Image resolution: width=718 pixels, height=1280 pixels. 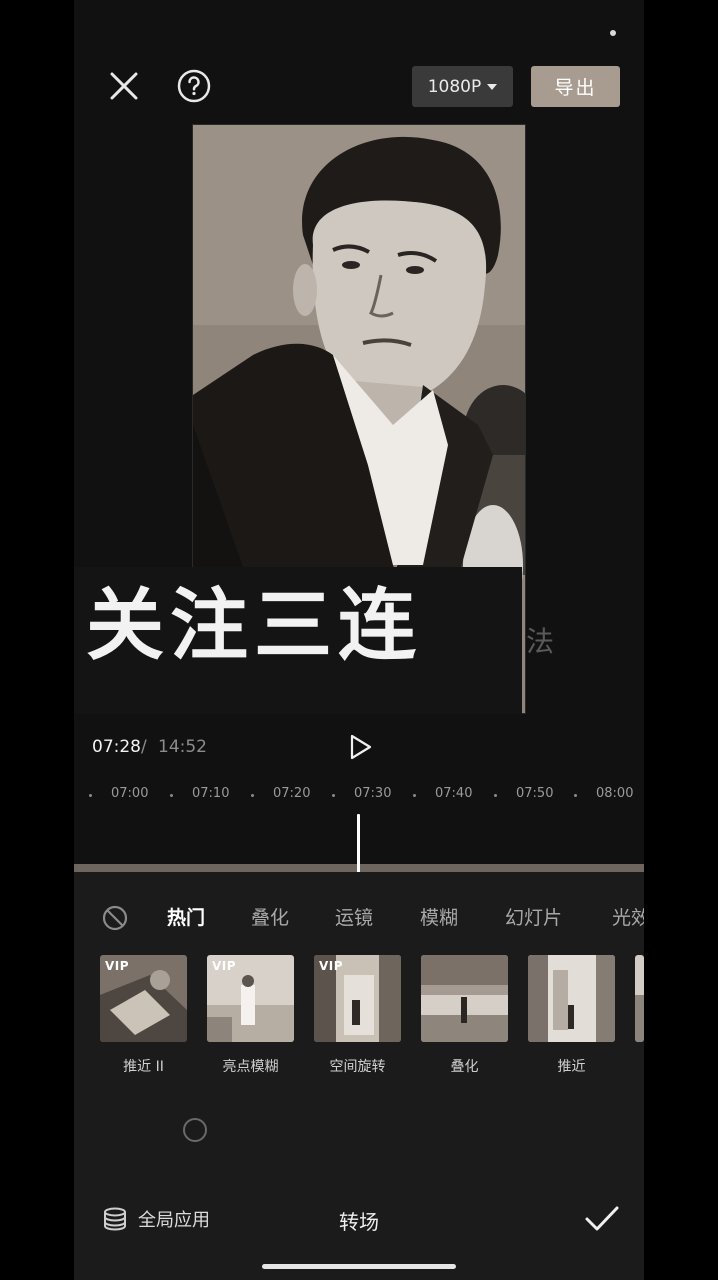 What do you see at coordinates (116, 747) in the screenshot?
I see `current-time: 07:28` at bounding box center [116, 747].